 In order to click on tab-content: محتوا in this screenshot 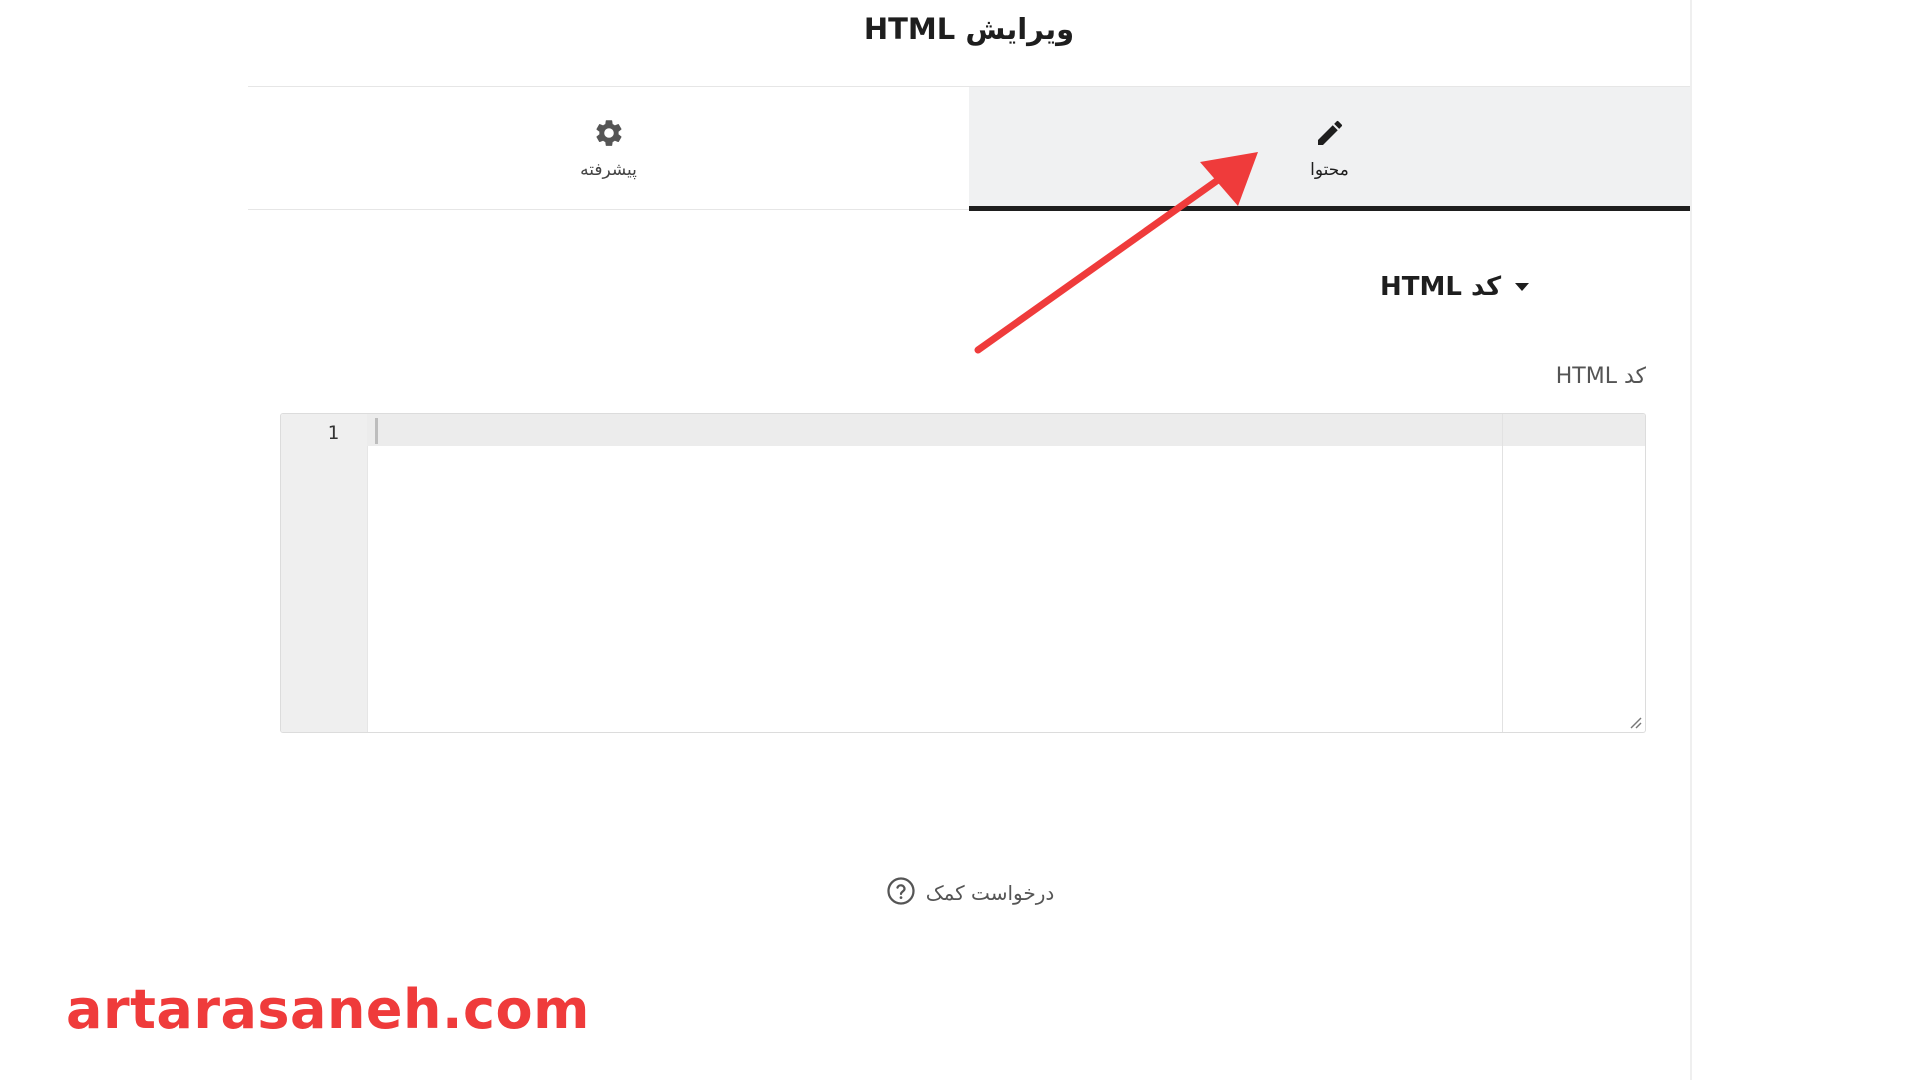, I will do `click(1329, 149)`.